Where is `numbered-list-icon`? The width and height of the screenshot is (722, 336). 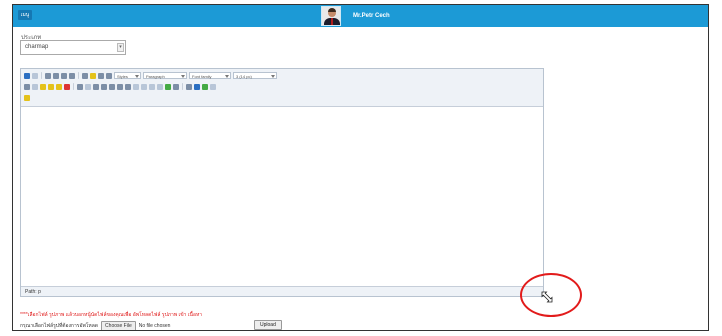 numbered-list-icon is located at coordinates (104, 86).